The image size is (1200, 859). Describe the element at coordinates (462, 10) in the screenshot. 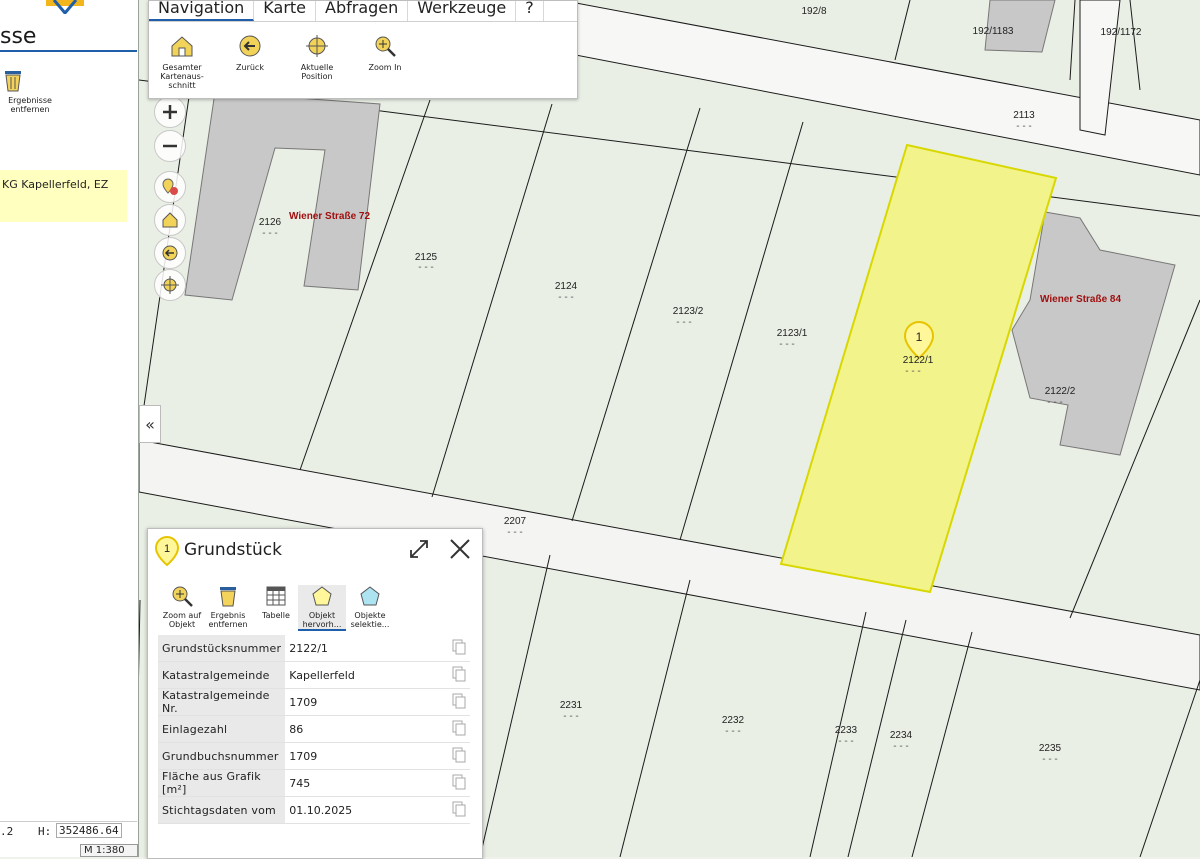

I see `tab-werkzeuge: Werkzeuge` at that location.